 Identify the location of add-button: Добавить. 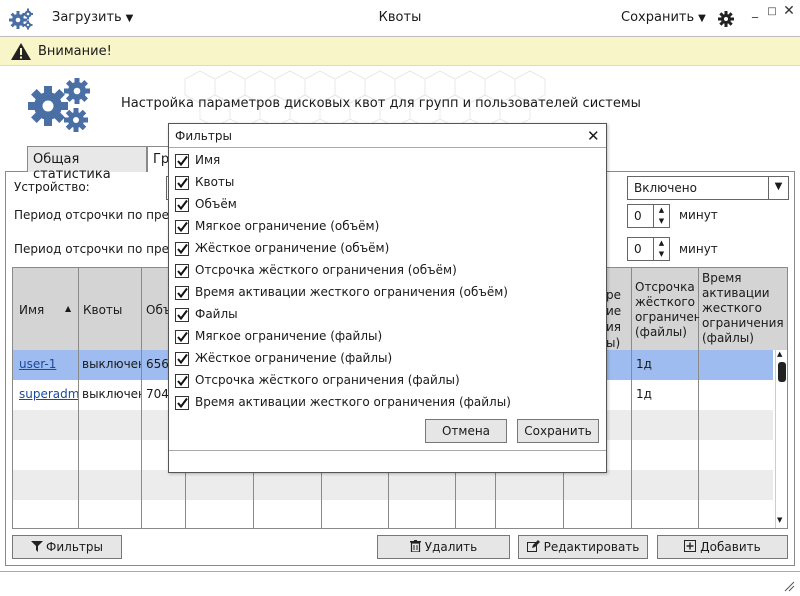
(722, 547).